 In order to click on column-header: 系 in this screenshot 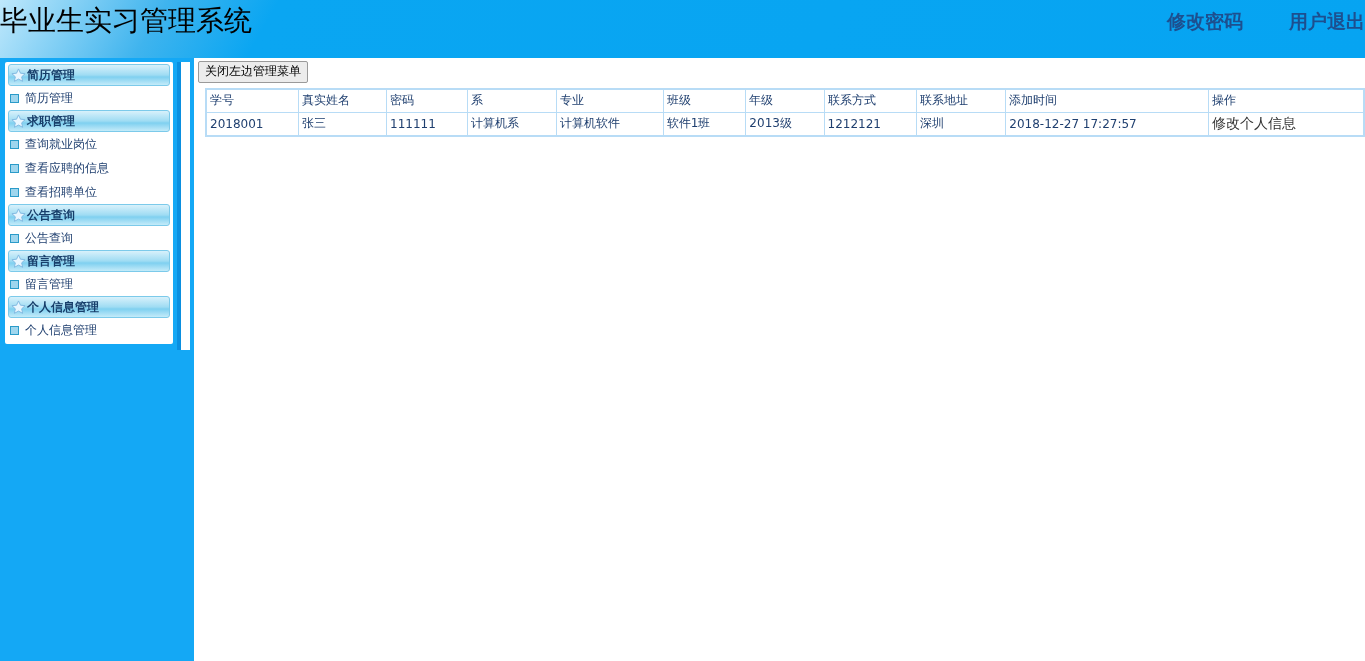, I will do `click(512, 100)`.